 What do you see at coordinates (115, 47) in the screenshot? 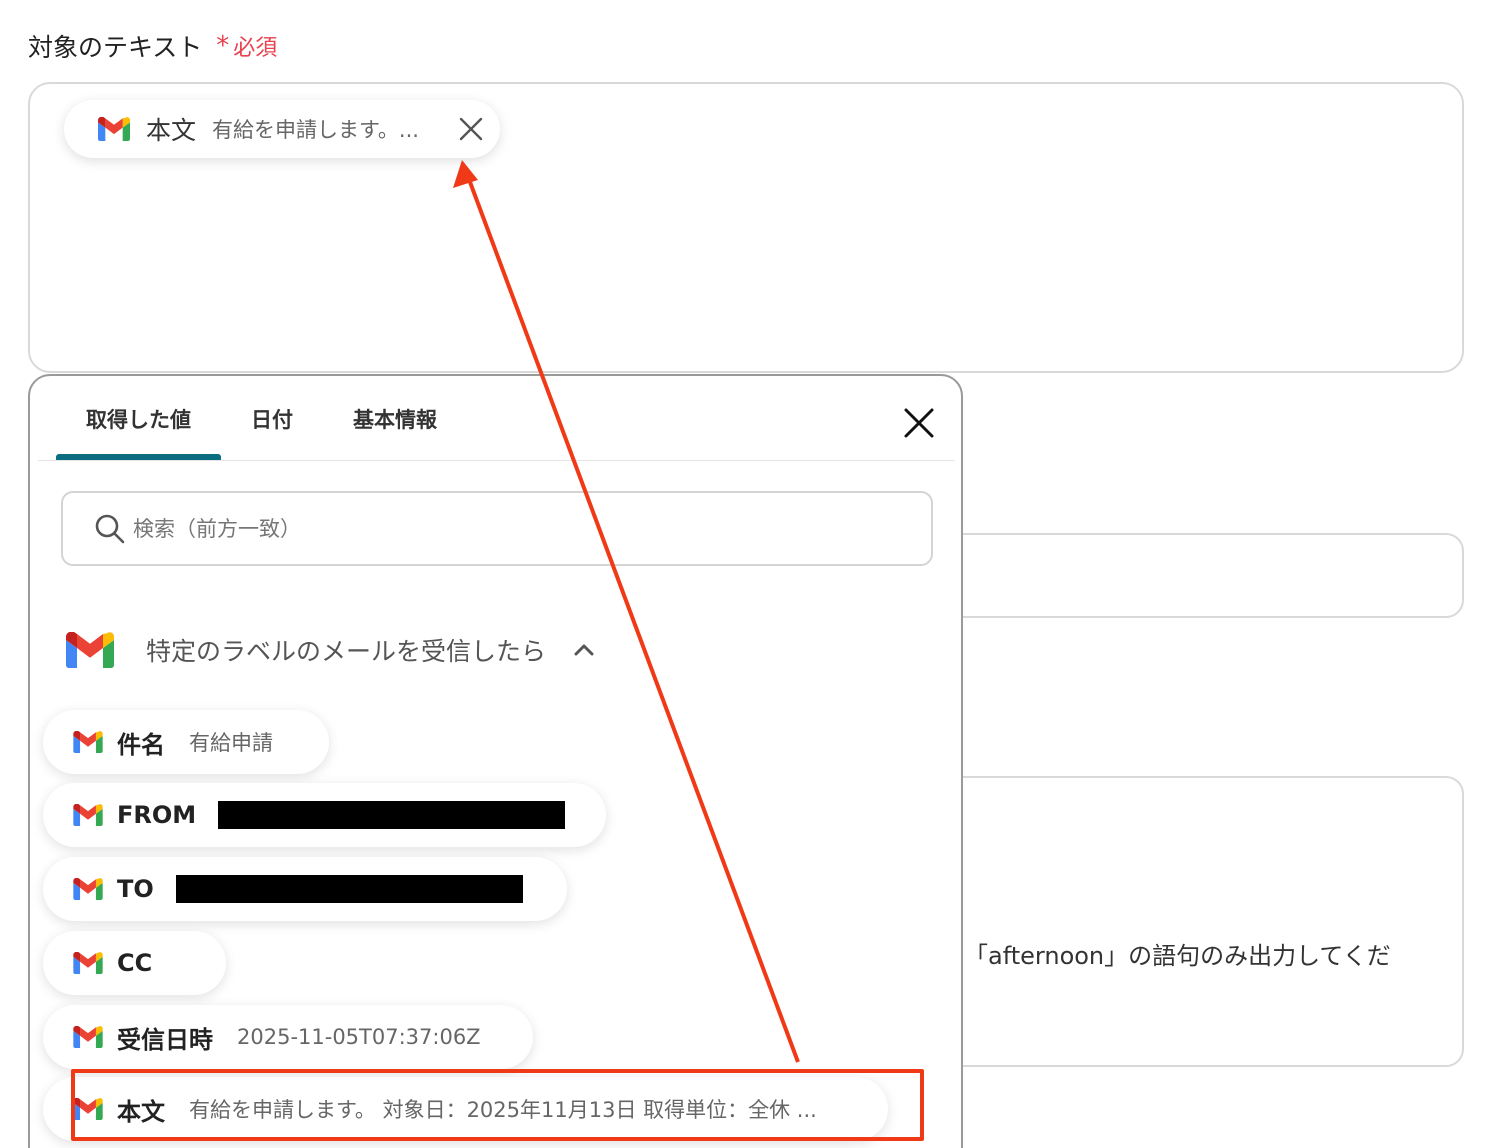
I see `field-label-text: 対象のテキスト` at bounding box center [115, 47].